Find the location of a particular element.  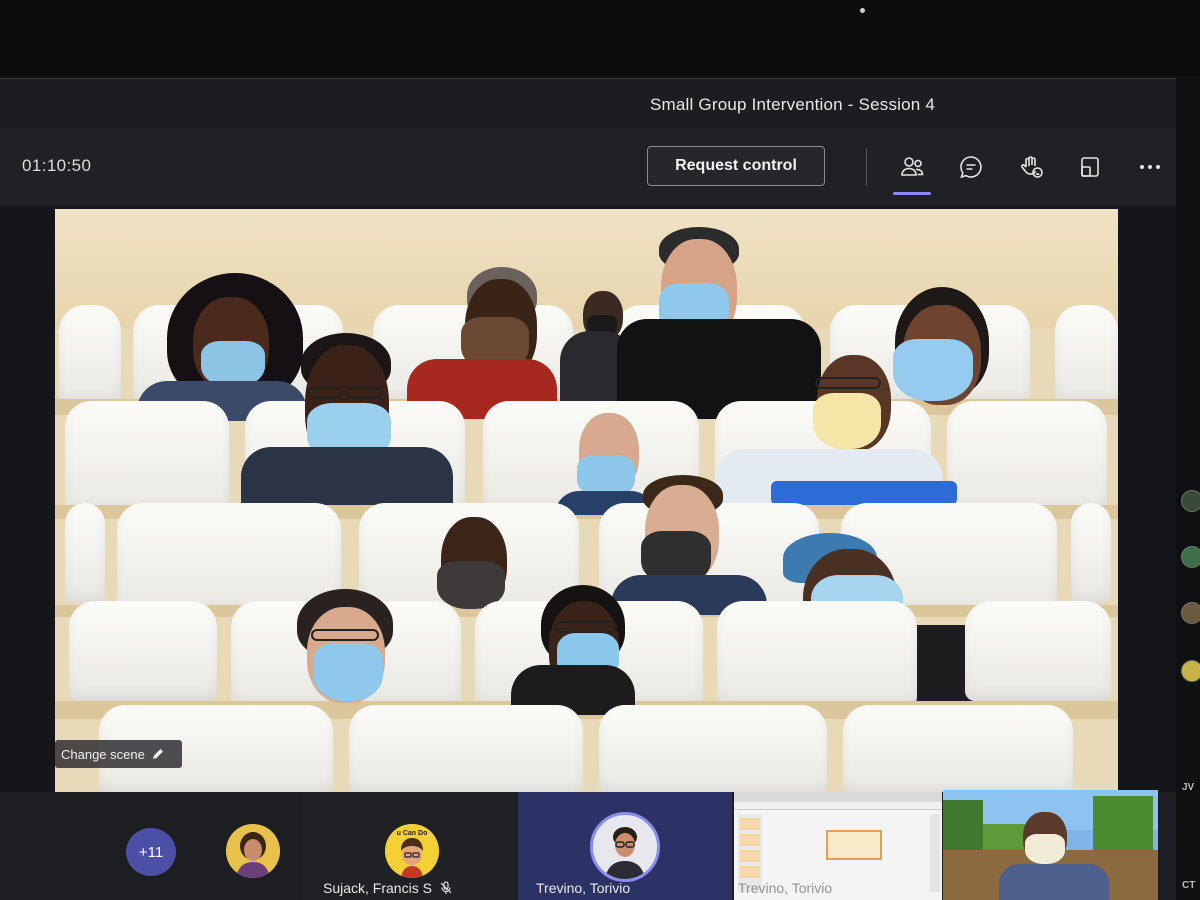

participant-name: Sujack, Francis S is located at coordinates (377, 888).